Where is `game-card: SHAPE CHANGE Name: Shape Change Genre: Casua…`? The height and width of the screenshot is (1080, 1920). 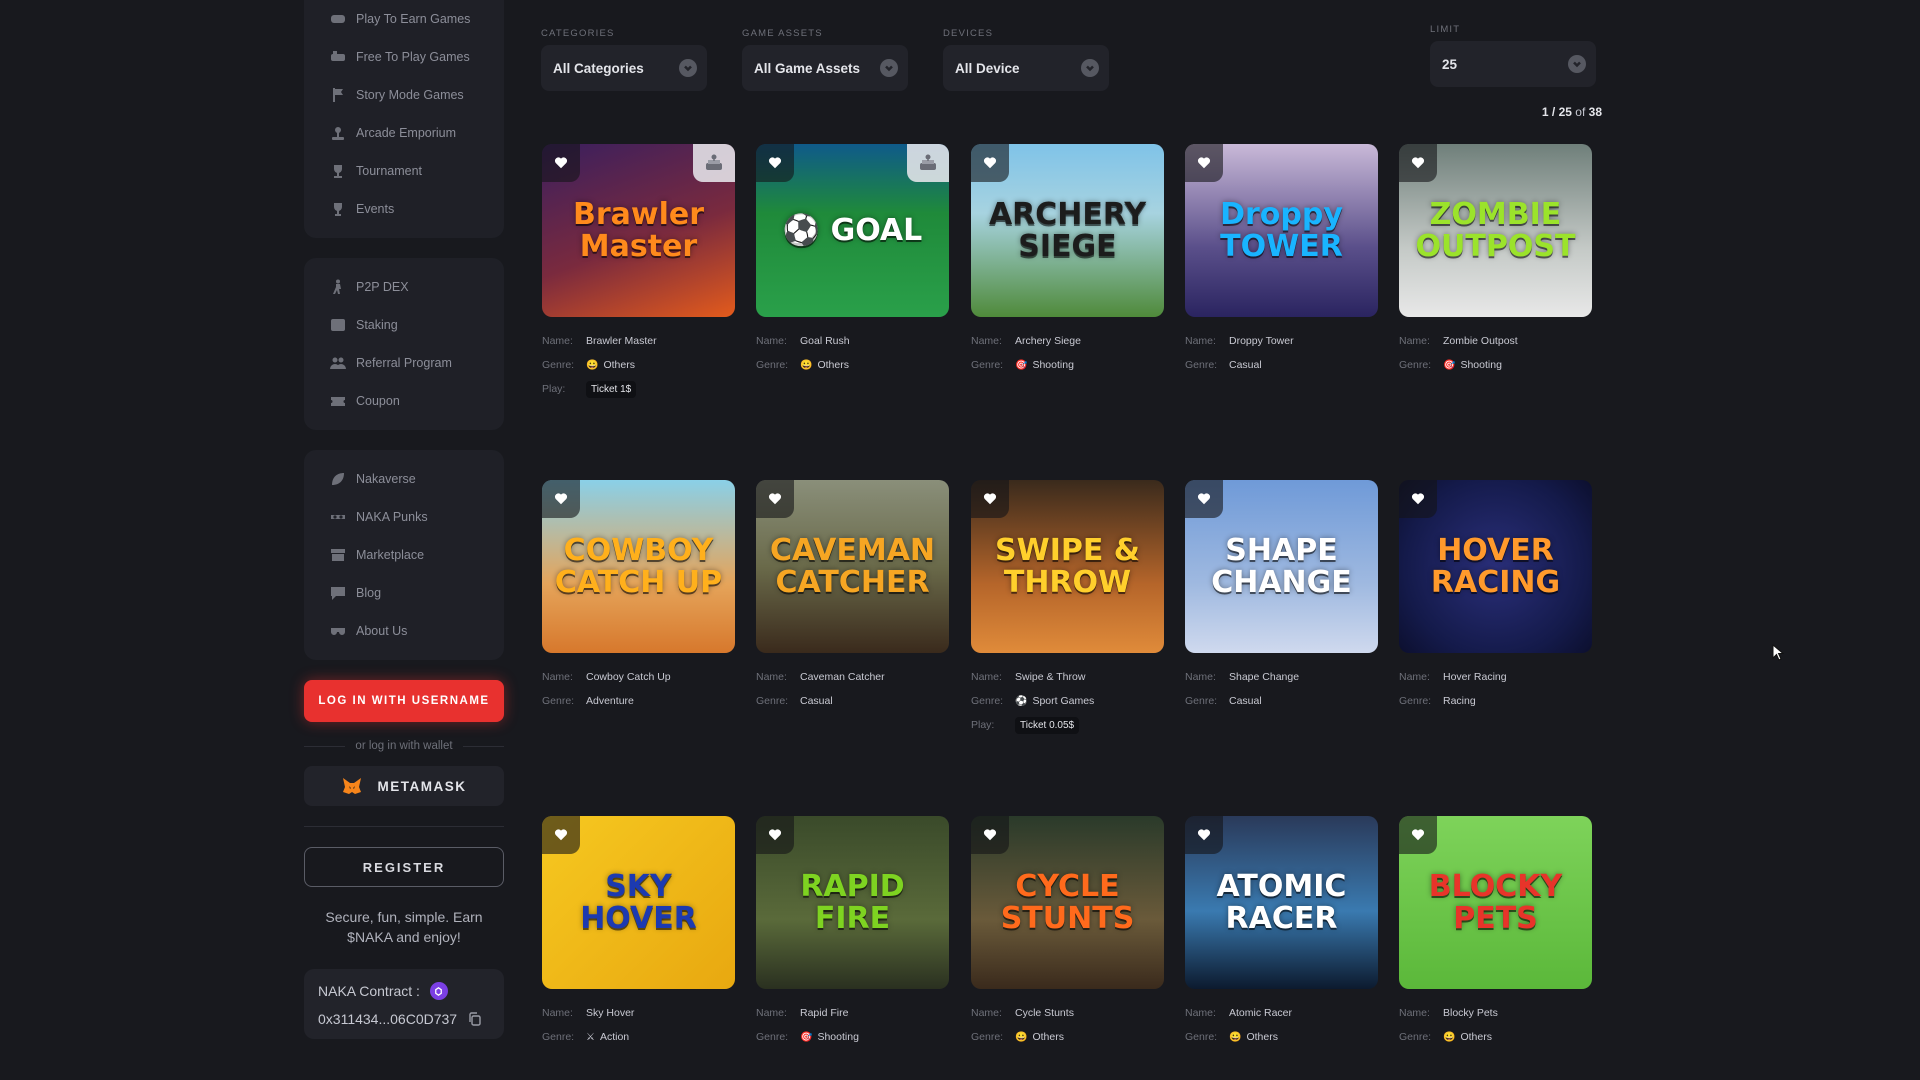 game-card: SHAPE CHANGE Name: Shape Change Genre: Casua… is located at coordinates (1281, 596).